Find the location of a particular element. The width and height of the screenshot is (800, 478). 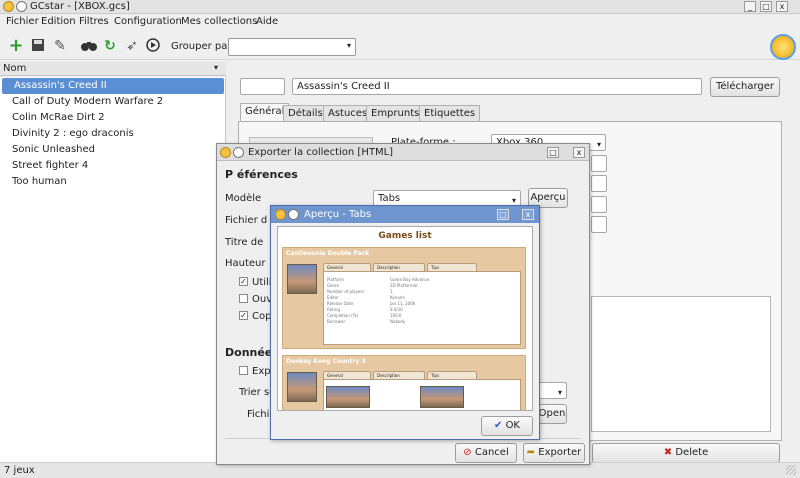

download-button: Télécharger is located at coordinates (745, 87).